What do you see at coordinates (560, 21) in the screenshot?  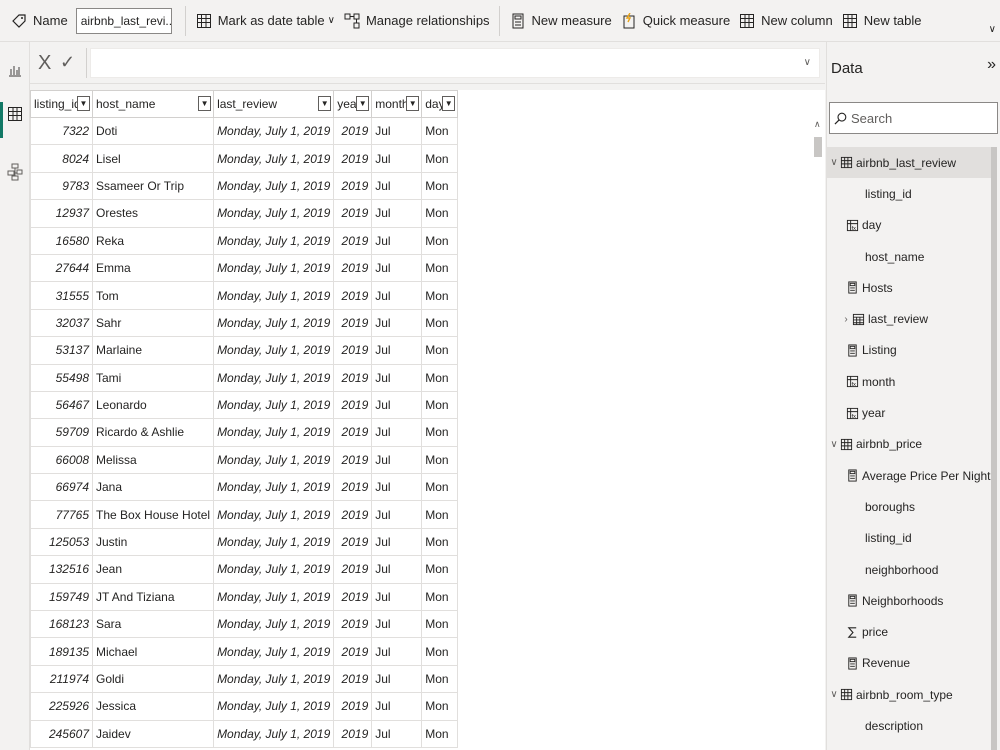 I see `new-measure-button: New measure` at bounding box center [560, 21].